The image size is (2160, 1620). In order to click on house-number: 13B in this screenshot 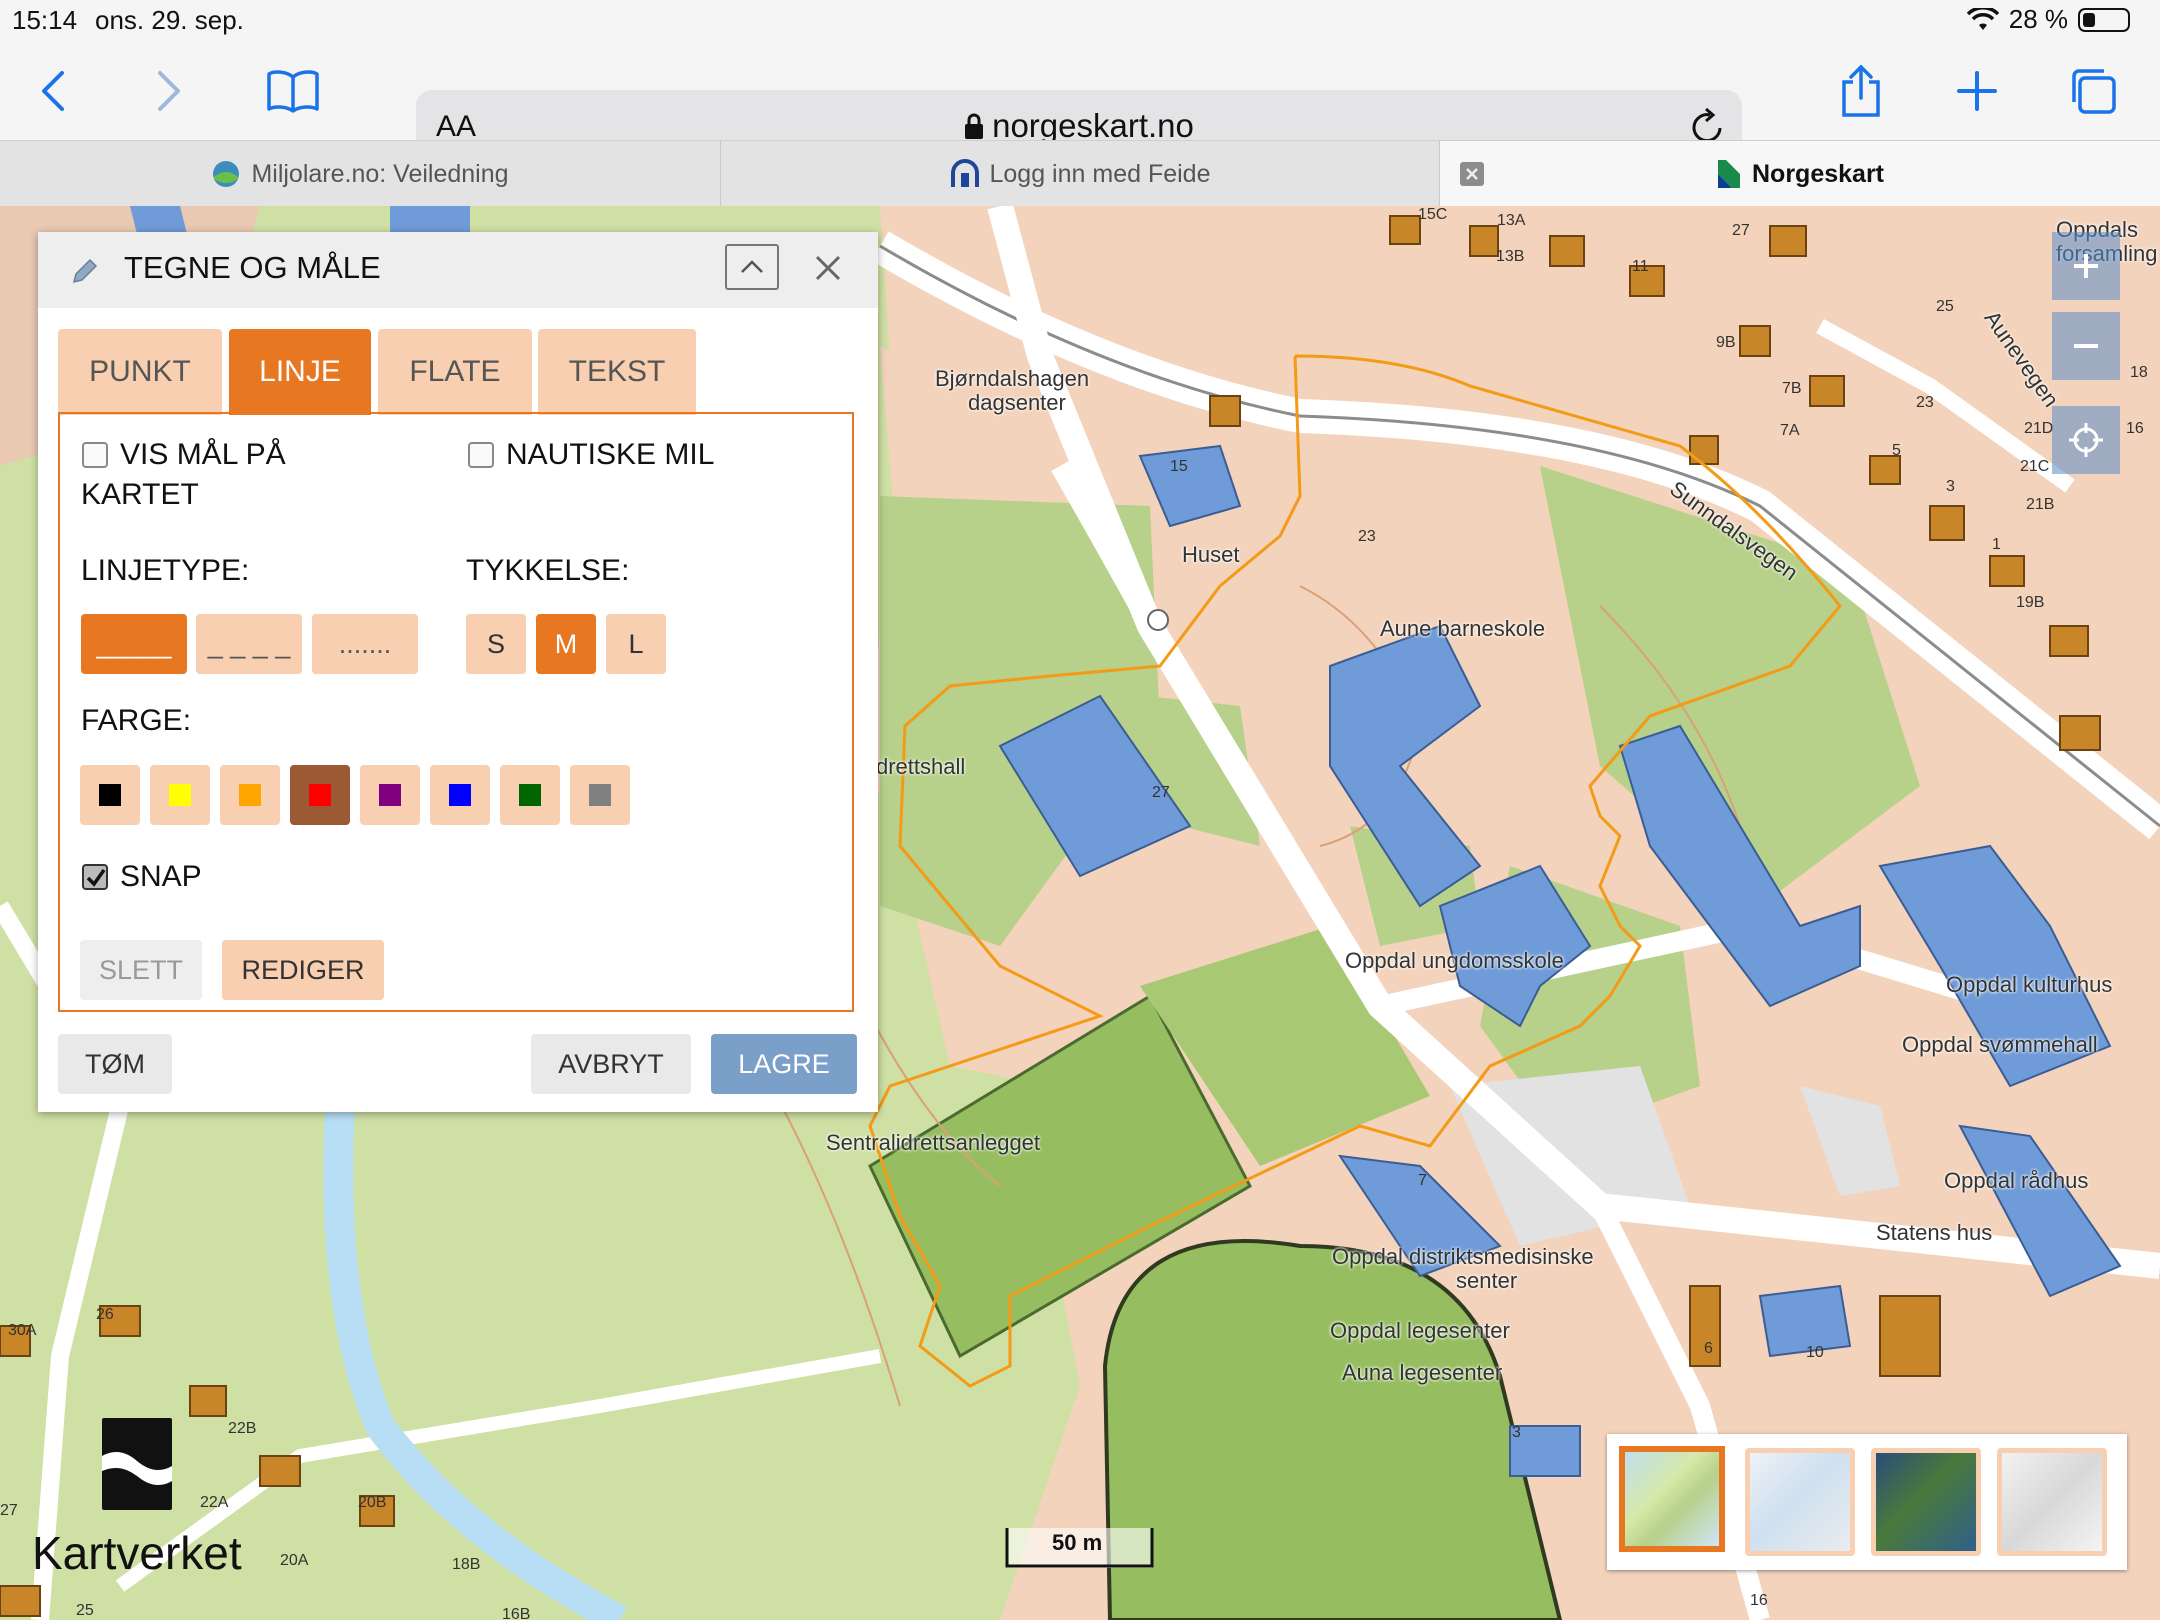, I will do `click(1510, 256)`.